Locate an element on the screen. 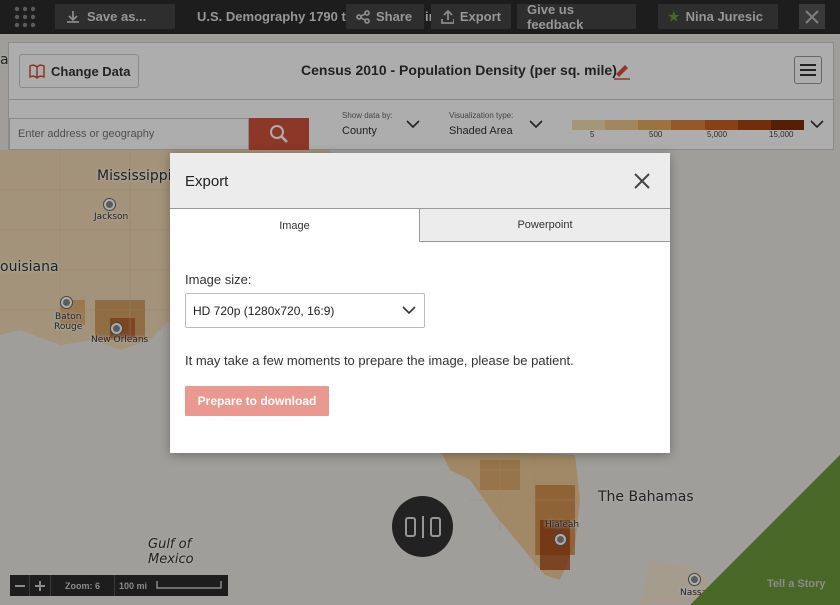 The height and width of the screenshot is (605, 840). prepare-download-button: Prepare to download is located at coordinates (257, 401).